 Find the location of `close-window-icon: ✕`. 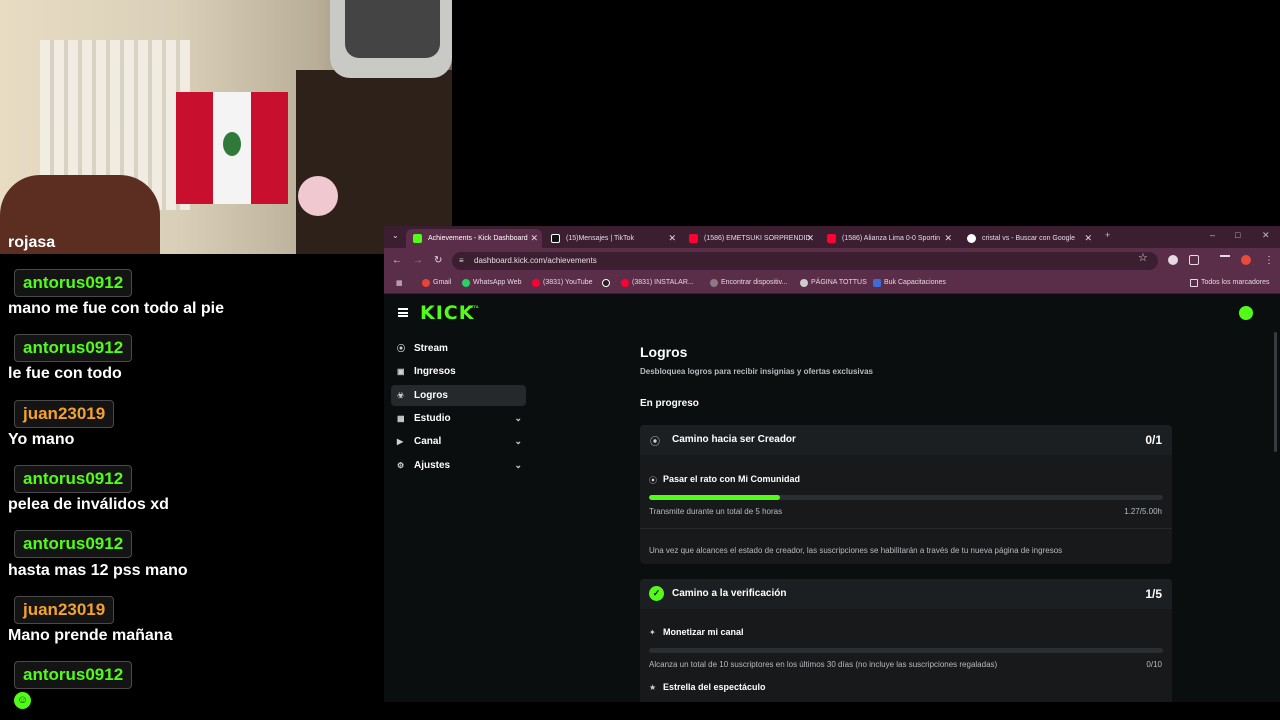

close-window-icon: ✕ is located at coordinates (1266, 235).